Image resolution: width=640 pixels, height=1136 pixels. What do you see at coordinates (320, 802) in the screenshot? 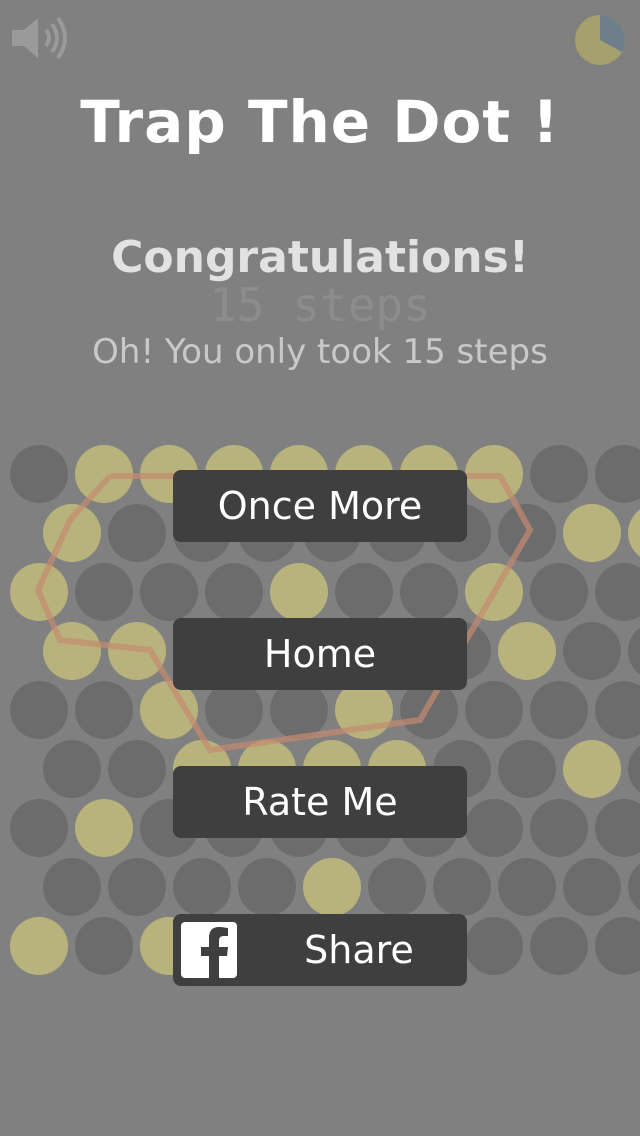
I see `rate-me-button: Rate Me` at bounding box center [320, 802].